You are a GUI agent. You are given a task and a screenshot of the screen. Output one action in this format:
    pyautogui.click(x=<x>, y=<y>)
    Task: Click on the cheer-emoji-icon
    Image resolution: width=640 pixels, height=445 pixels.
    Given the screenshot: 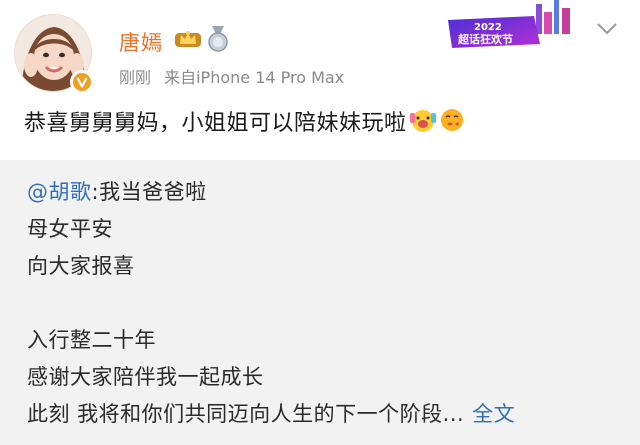 What is the action you would take?
    pyautogui.click(x=422, y=121)
    